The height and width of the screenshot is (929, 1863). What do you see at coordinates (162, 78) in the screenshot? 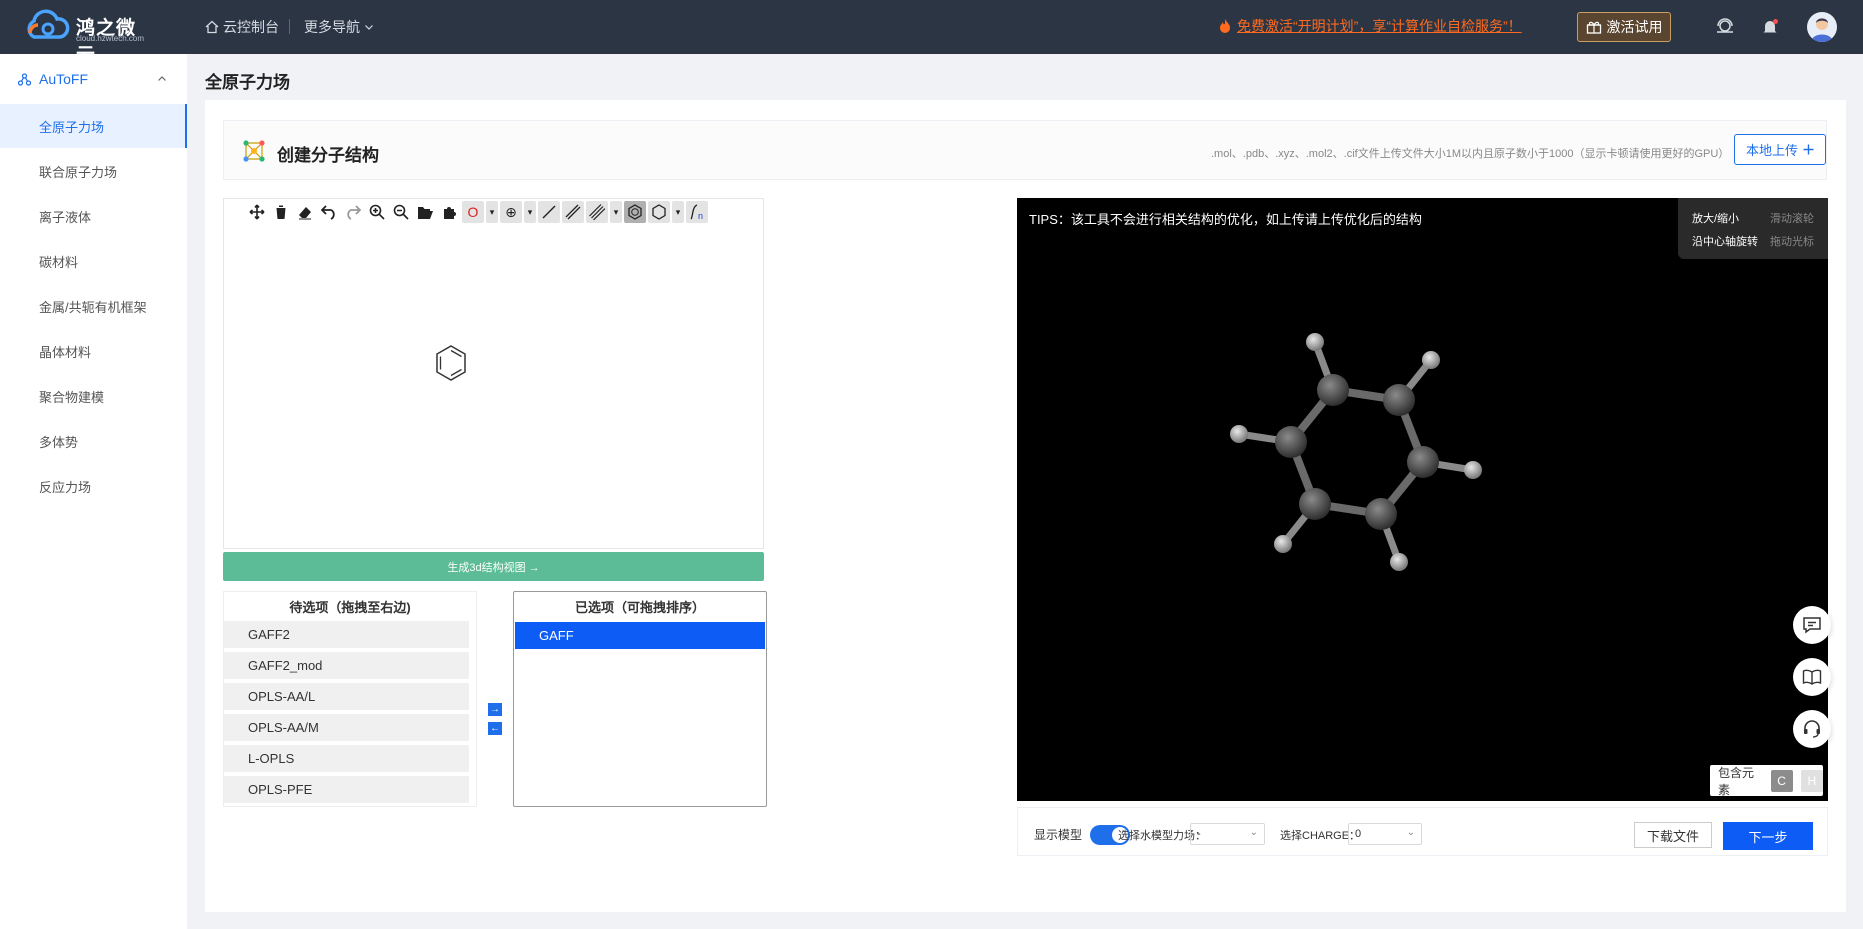
I see `chevron-up-icon` at bounding box center [162, 78].